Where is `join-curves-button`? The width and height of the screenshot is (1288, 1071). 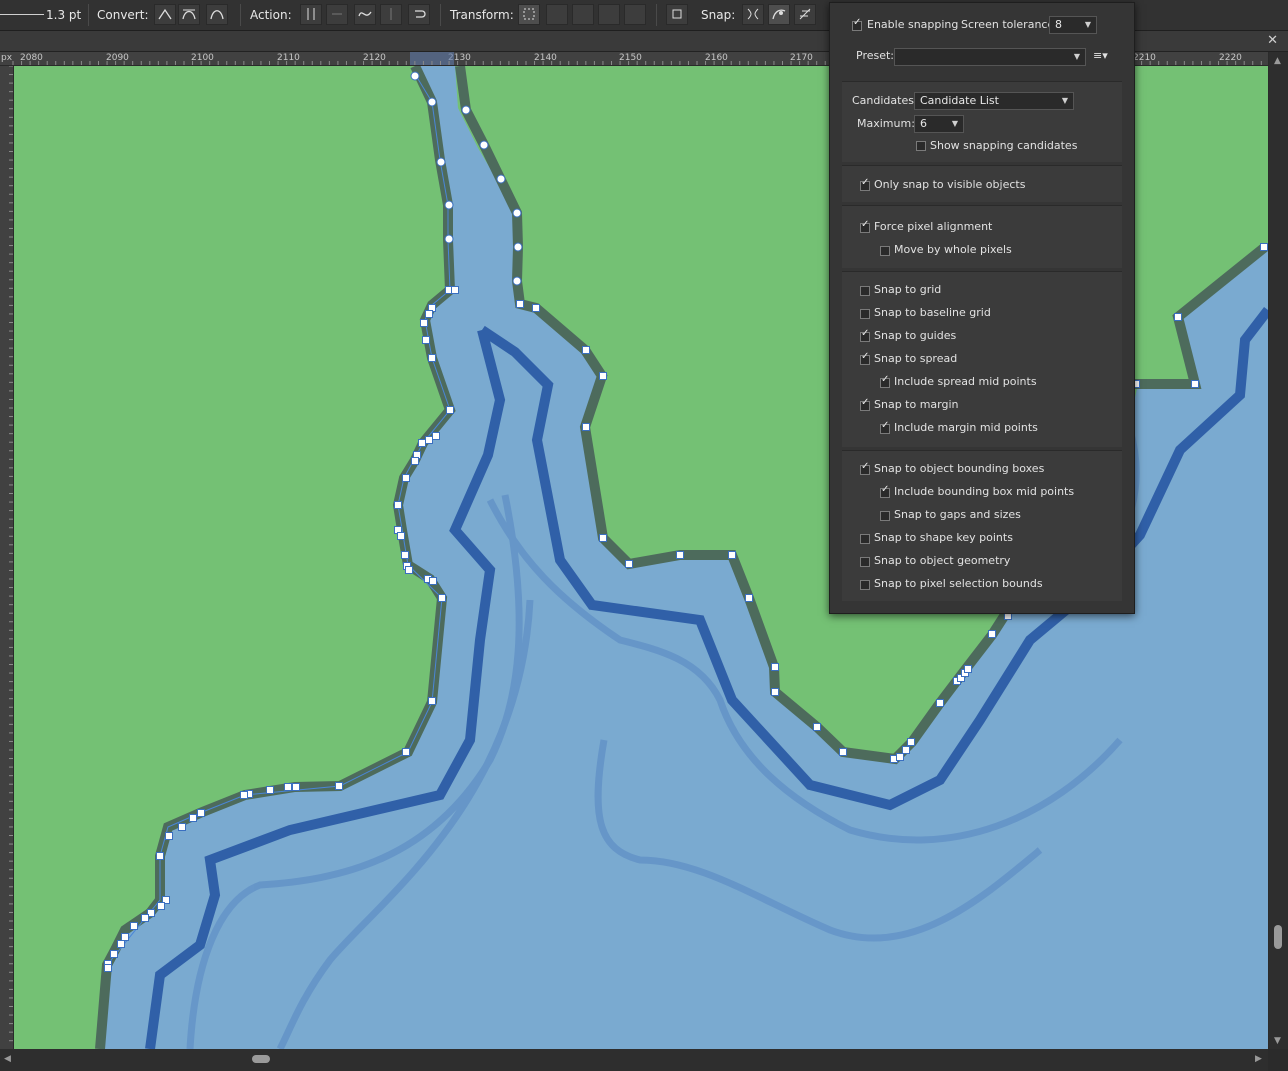 join-curves-button is located at coordinates (391, 14).